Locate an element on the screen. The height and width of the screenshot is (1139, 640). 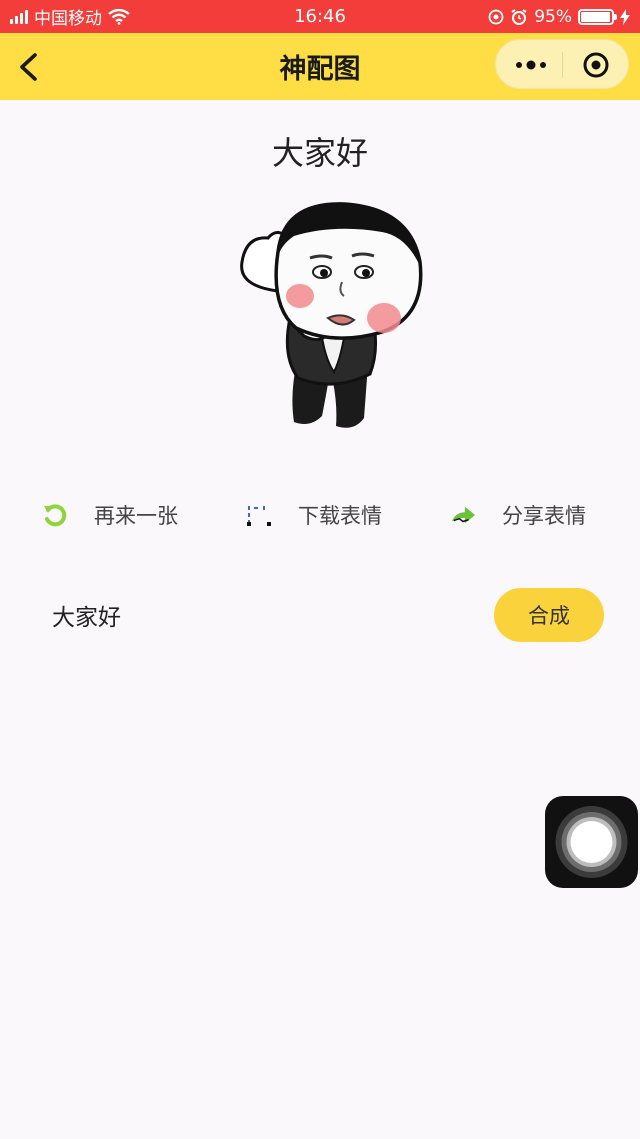
share-label: 分享表情 is located at coordinates (544, 516).